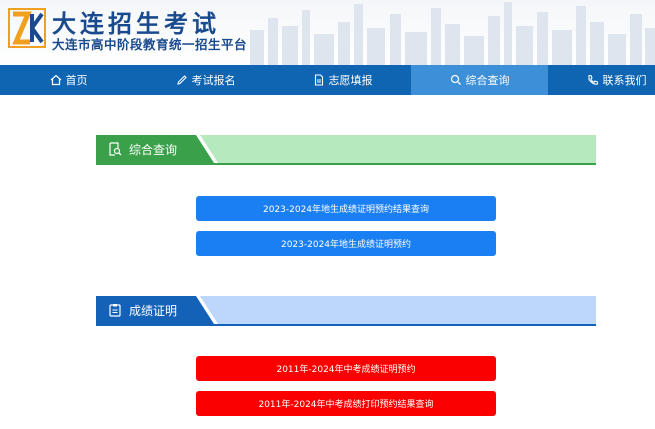 The width and height of the screenshot is (655, 429). Describe the element at coordinates (624, 80) in the screenshot. I see `nav-item-label: 联系我们` at that location.